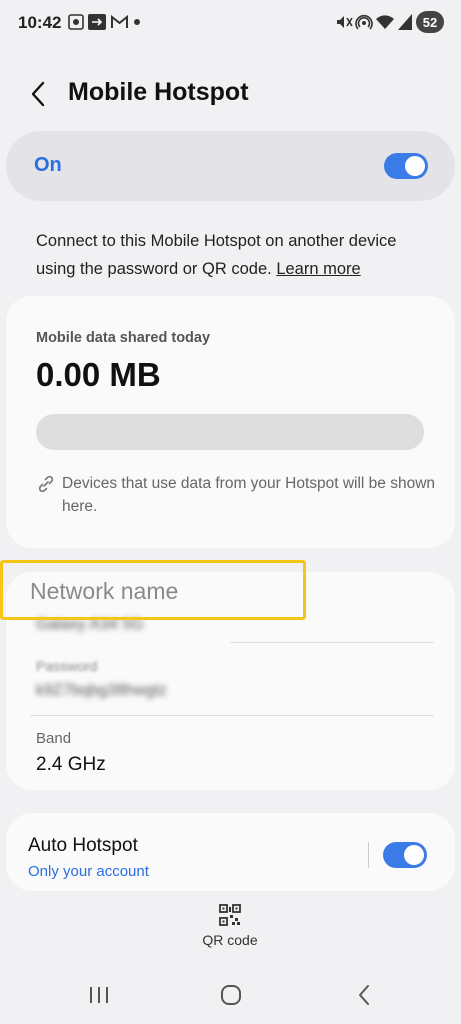  I want to click on data-usage-bar, so click(230, 432).